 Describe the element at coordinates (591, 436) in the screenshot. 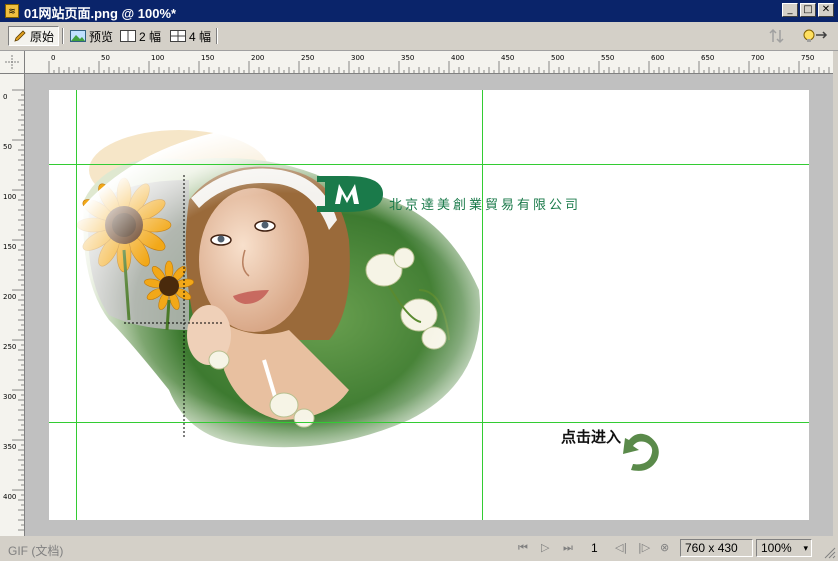

I see `enter-link-text: 点击进入` at that location.